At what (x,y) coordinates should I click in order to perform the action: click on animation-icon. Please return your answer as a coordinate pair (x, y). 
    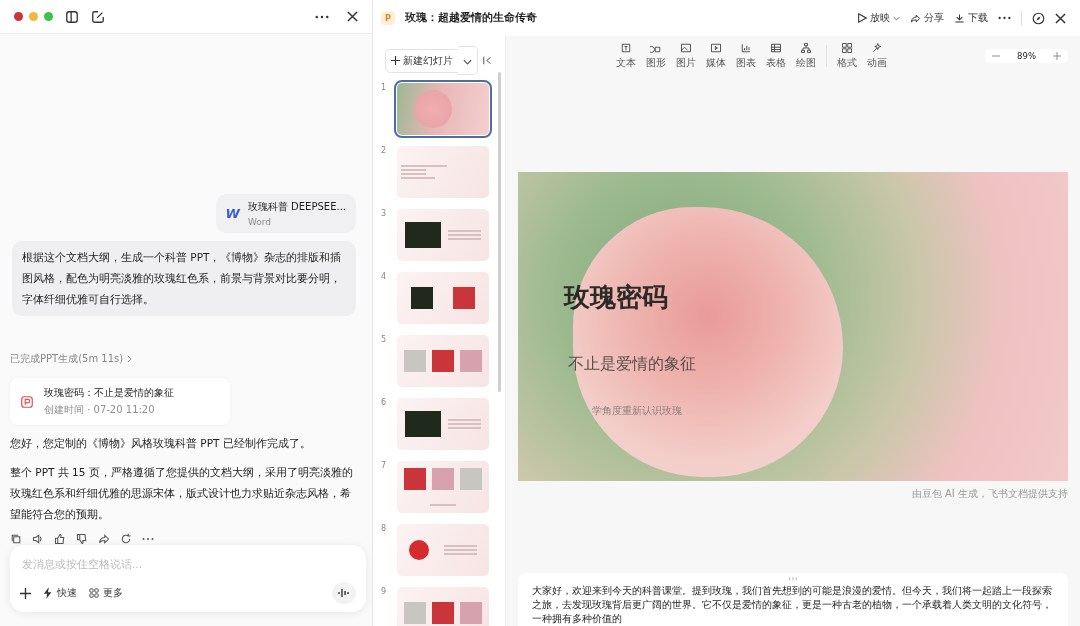
    Looking at the image, I should click on (877, 48).